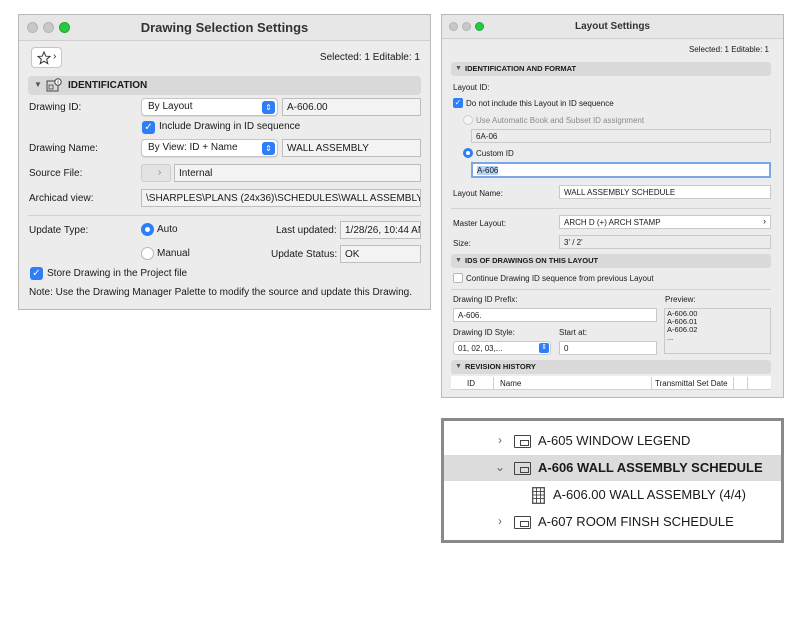 This screenshot has width=801, height=619. Describe the element at coordinates (369, 57) in the screenshot. I see `selection-count: Selected: 1 Editable: 1` at that location.